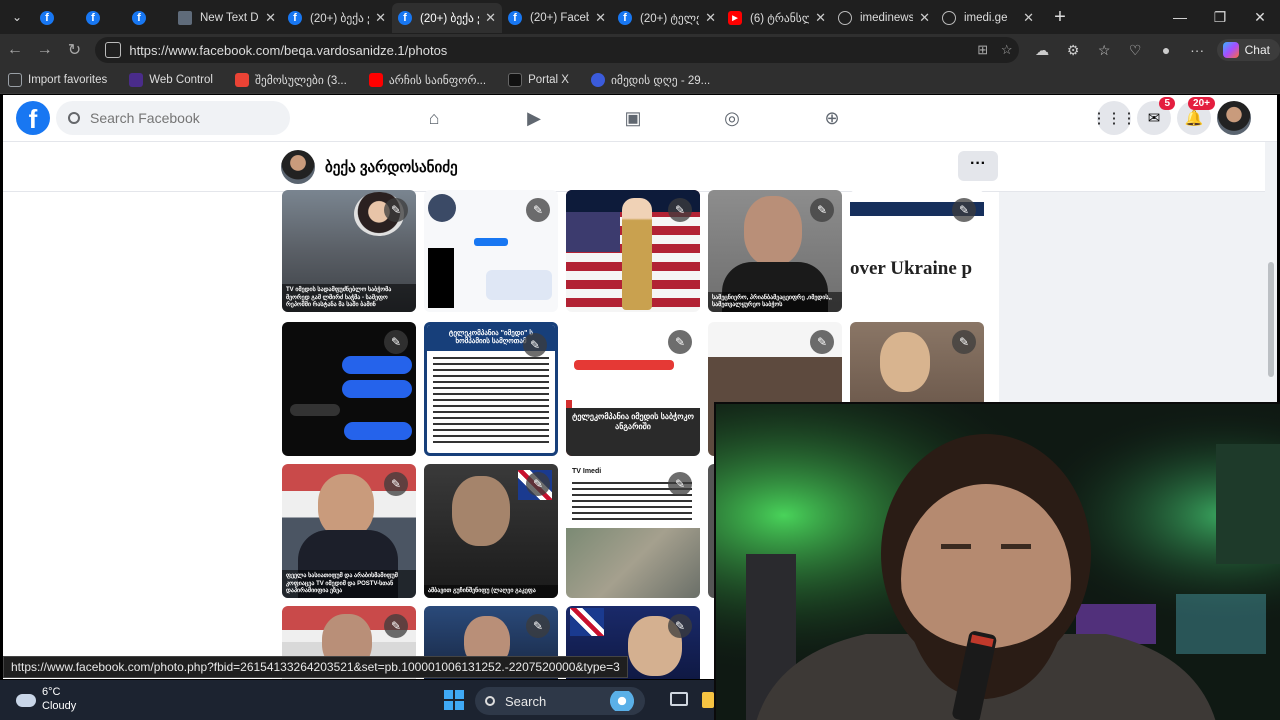 The image size is (1280, 720). What do you see at coordinates (113, 50) in the screenshot?
I see `site-info-icon` at bounding box center [113, 50].